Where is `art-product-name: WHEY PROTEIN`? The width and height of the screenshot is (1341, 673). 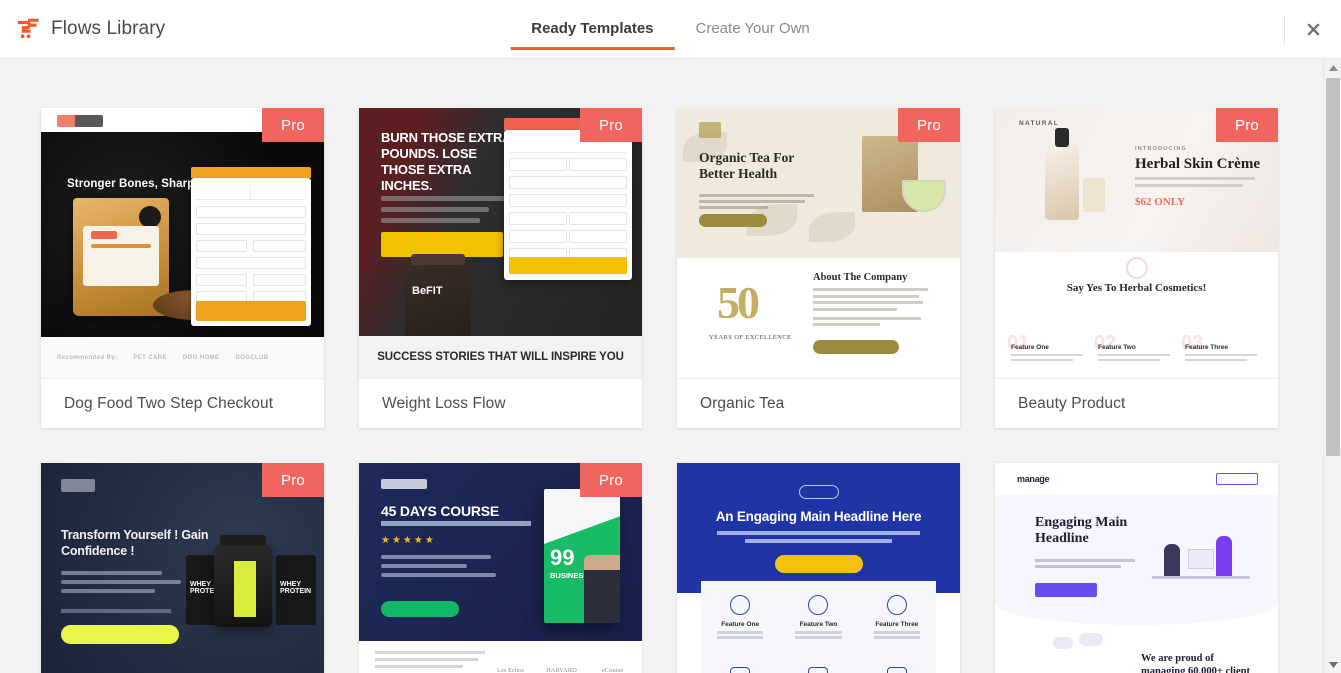 art-product-name: WHEY PROTEIN is located at coordinates (296, 588).